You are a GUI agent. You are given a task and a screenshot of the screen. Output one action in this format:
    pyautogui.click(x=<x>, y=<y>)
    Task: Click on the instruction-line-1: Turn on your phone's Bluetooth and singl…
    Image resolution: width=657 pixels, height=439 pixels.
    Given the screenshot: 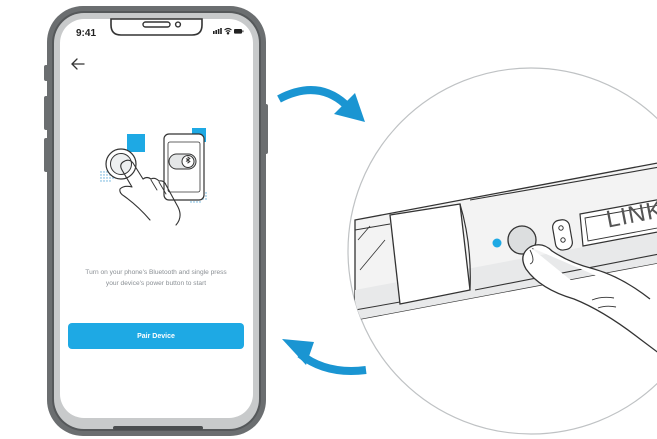 What is the action you would take?
    pyautogui.click(x=156, y=272)
    